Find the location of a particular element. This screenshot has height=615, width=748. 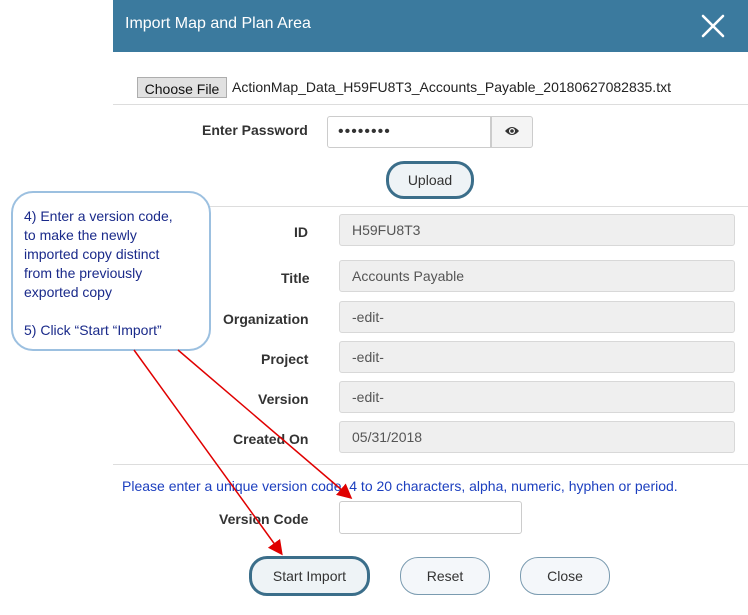

arrow-to-start-import is located at coordinates (208, 452).